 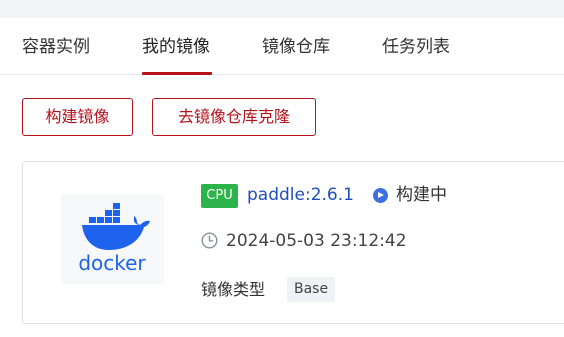 What do you see at coordinates (311, 289) in the screenshot?
I see `image-type-badge: Base` at bounding box center [311, 289].